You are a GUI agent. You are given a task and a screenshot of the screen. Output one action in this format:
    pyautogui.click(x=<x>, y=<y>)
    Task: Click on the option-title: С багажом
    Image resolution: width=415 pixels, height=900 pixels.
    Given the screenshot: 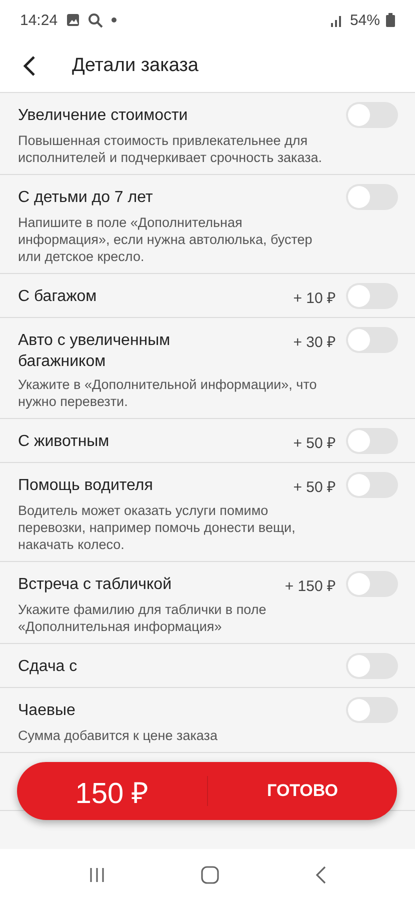 What is the action you would take?
    pyautogui.click(x=58, y=297)
    